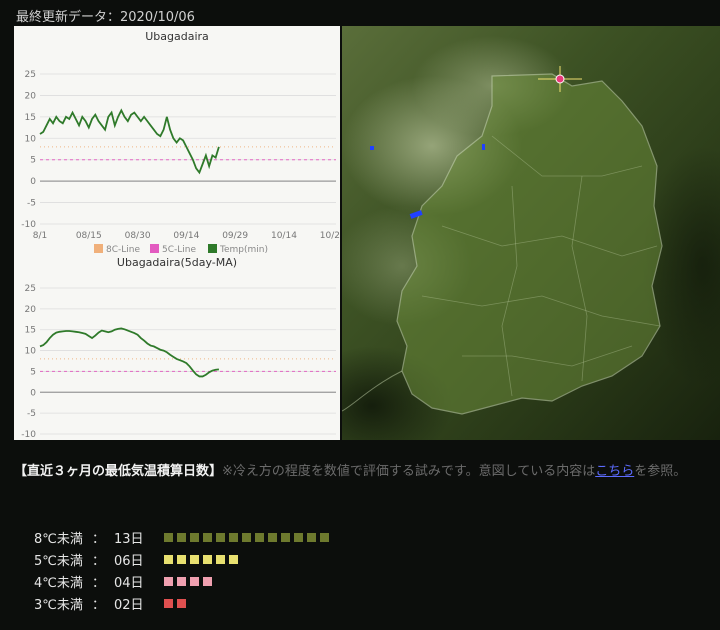 This screenshot has width=720, height=630. I want to click on legend-label: 8C-Line, so click(123, 250).